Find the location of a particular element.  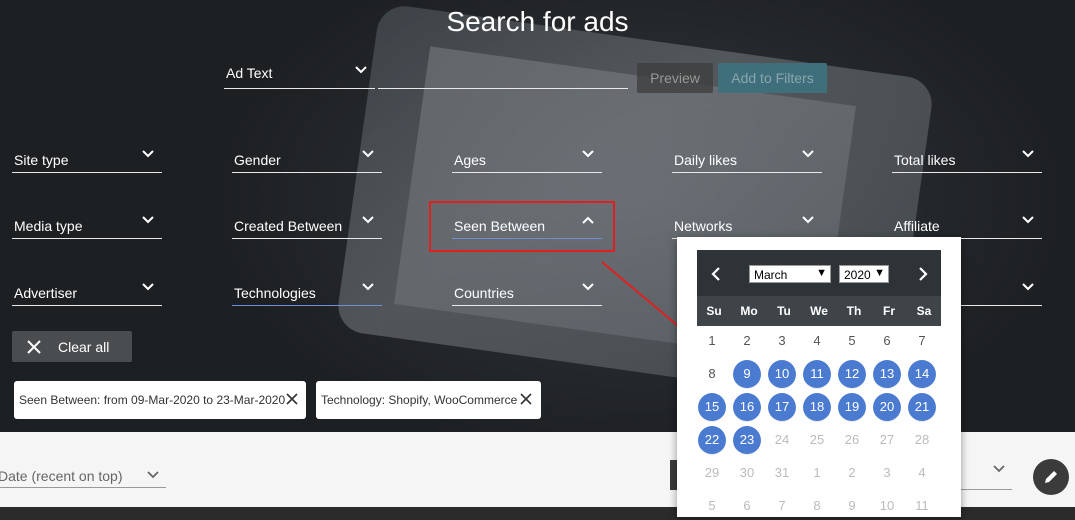

filter-daily-likes: Daily likes is located at coordinates (747, 156).